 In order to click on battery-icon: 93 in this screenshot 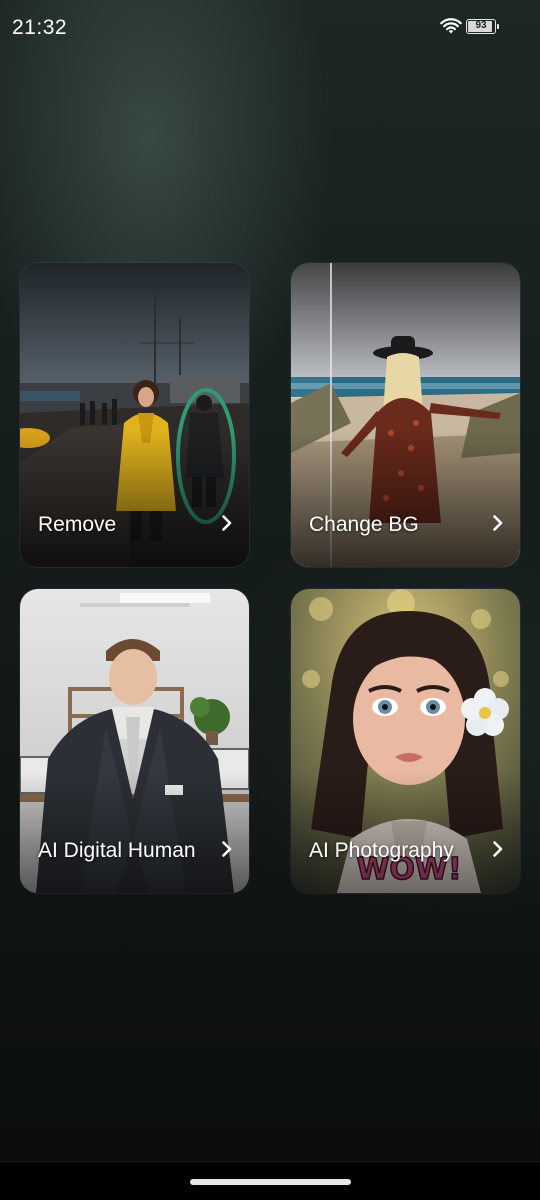, I will do `click(482, 26)`.